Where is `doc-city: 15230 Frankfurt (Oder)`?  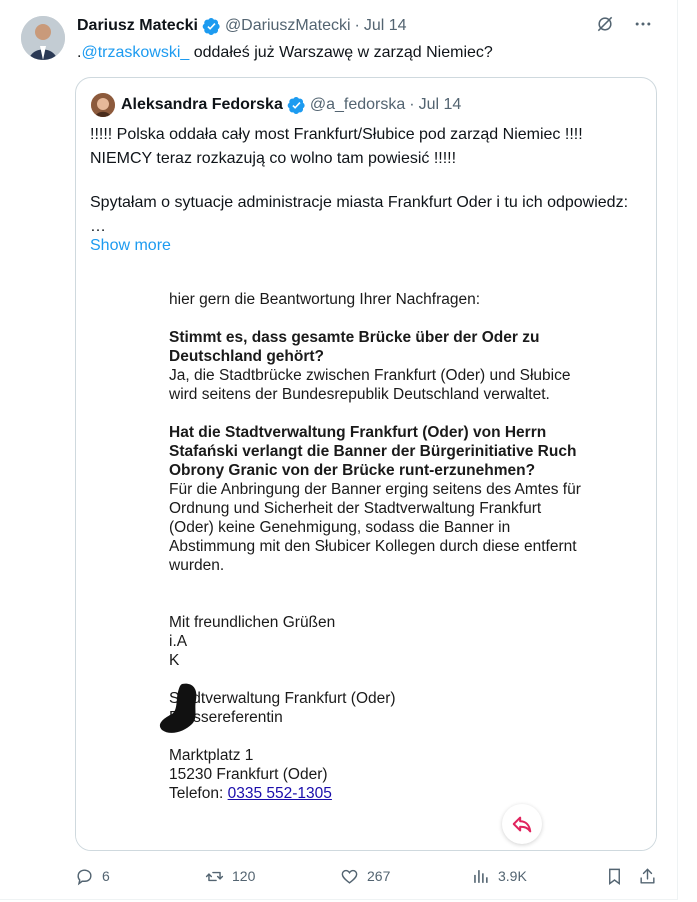
doc-city: 15230 Frankfurt (Oder) is located at coordinates (248, 774).